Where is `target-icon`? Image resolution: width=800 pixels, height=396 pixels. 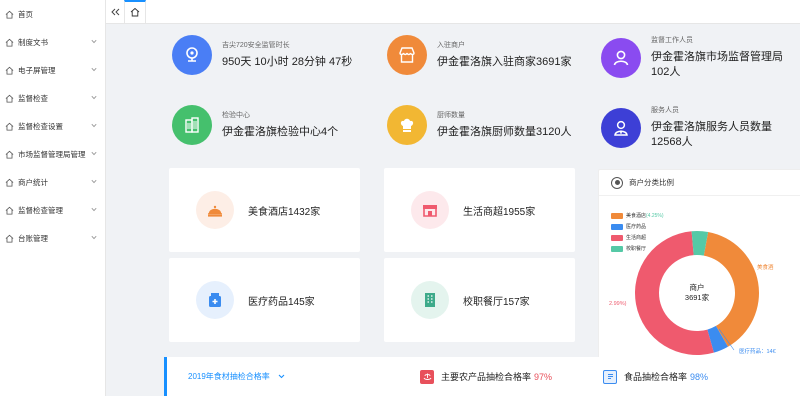 target-icon is located at coordinates (617, 182).